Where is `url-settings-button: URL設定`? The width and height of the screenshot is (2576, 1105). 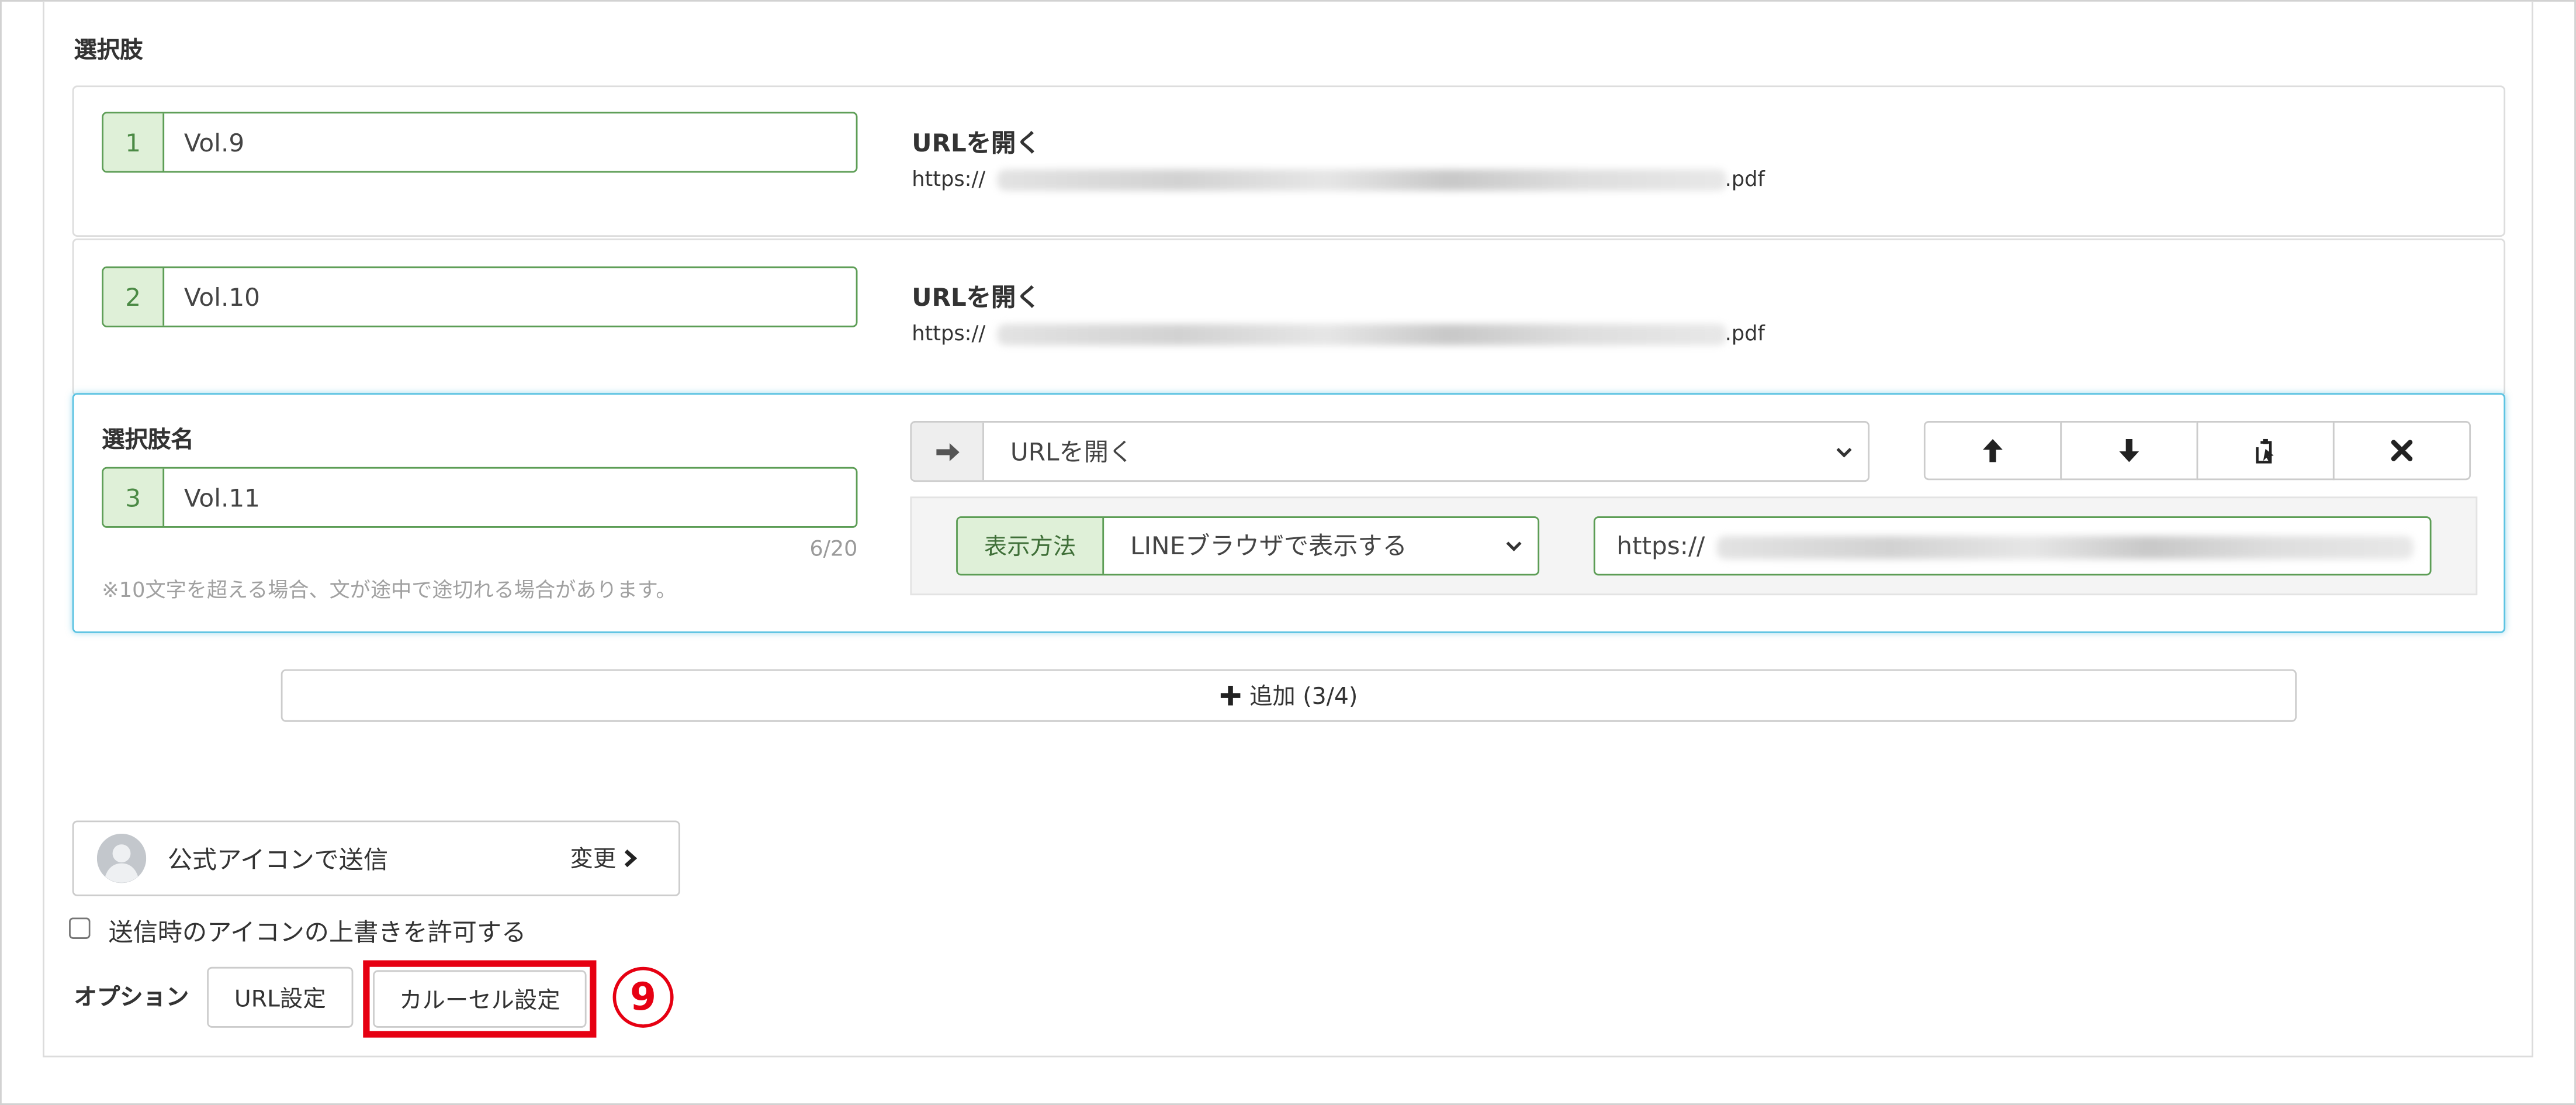
url-settings-button: URL設定 is located at coordinates (280, 997).